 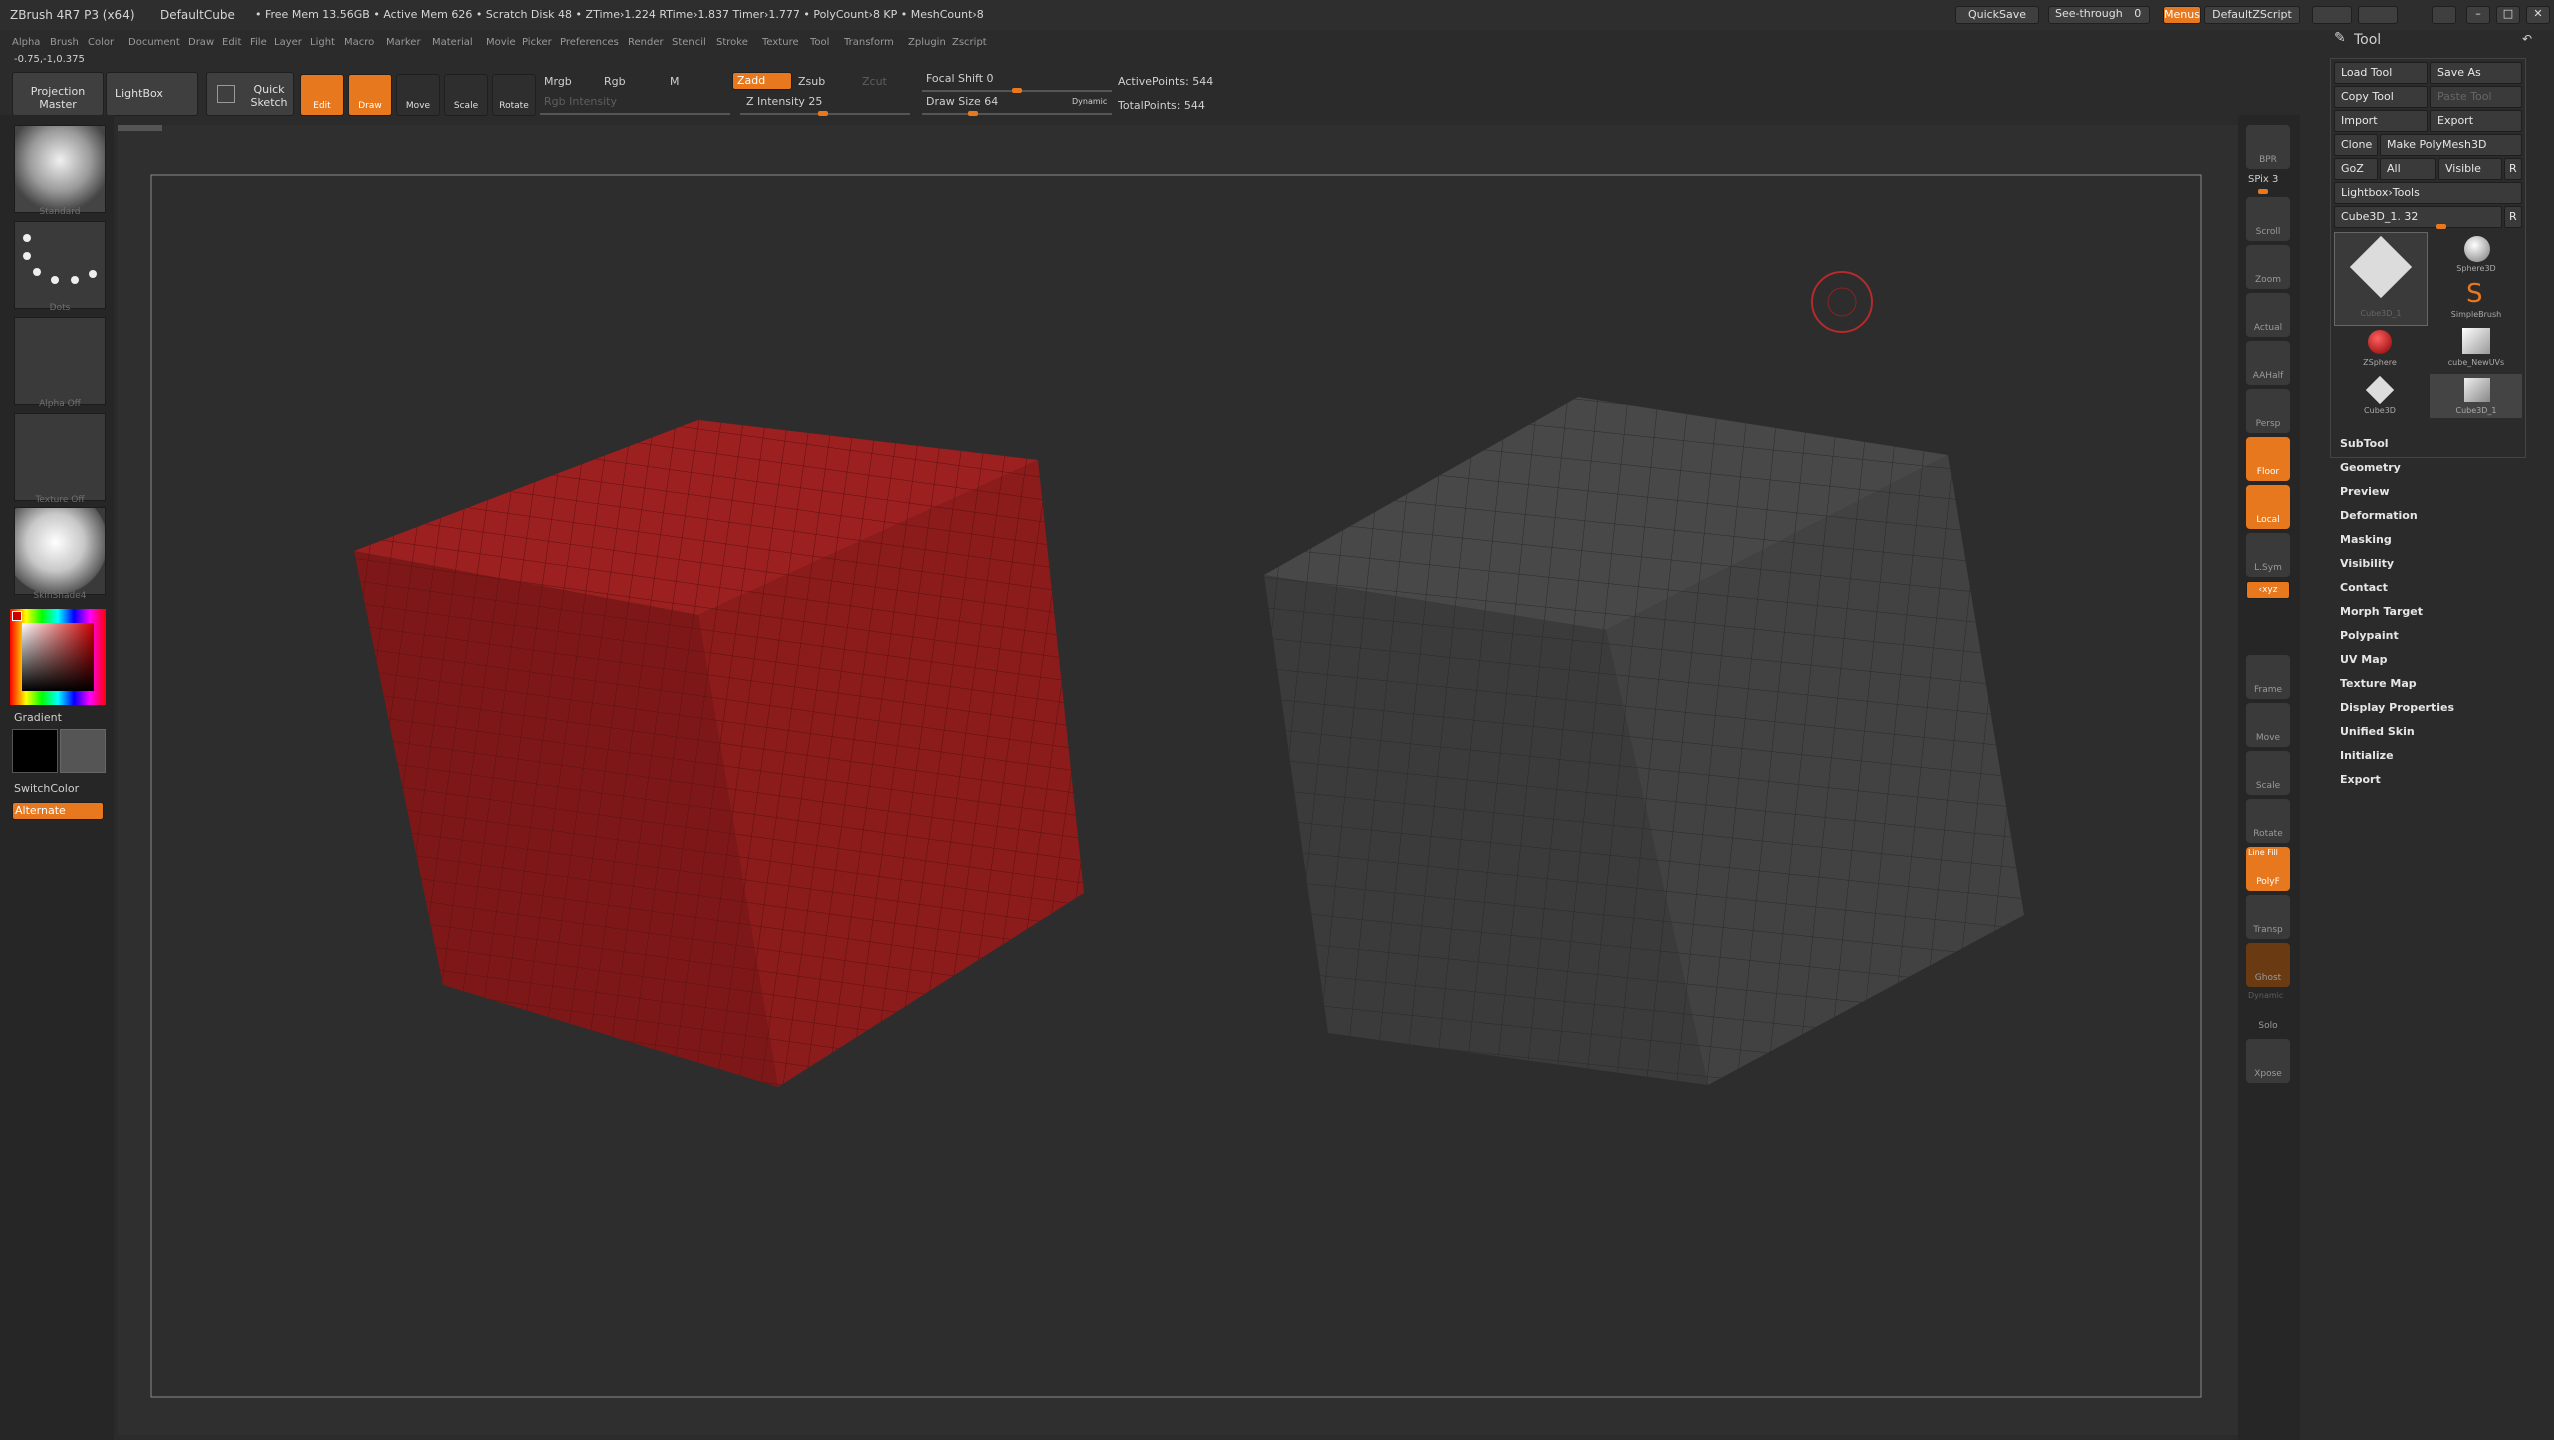 What do you see at coordinates (2408, 169) in the screenshot?
I see `goz-all-button: All` at bounding box center [2408, 169].